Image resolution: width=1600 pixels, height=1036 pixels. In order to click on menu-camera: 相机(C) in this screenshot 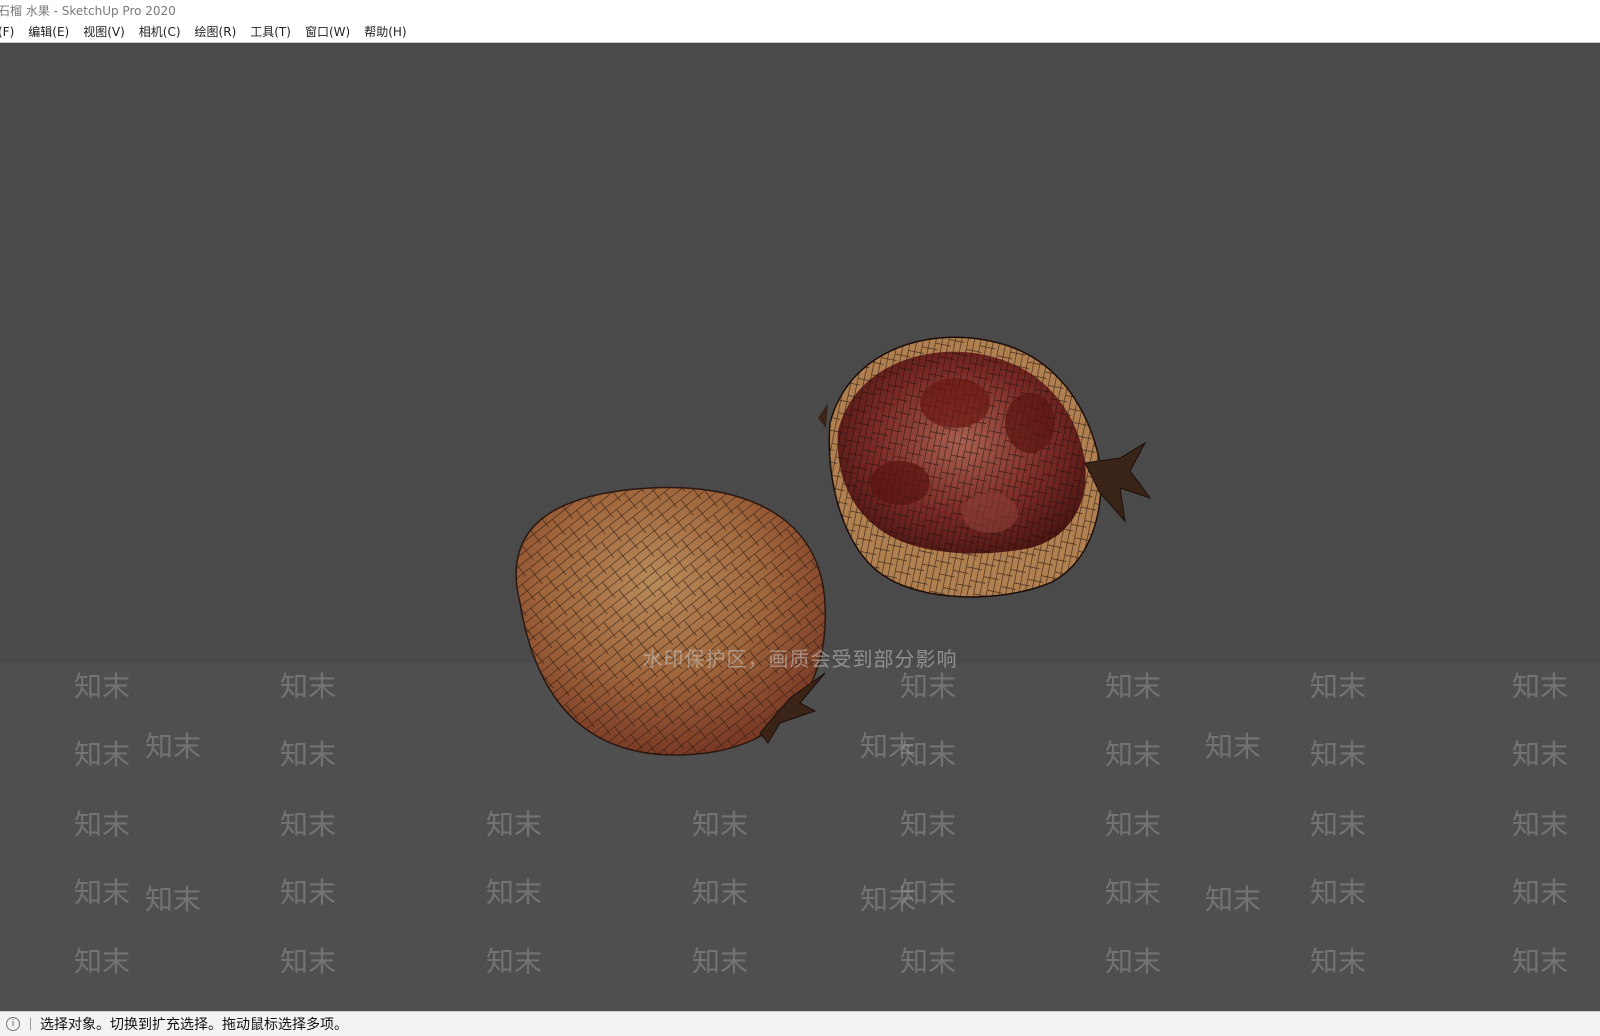, I will do `click(160, 32)`.